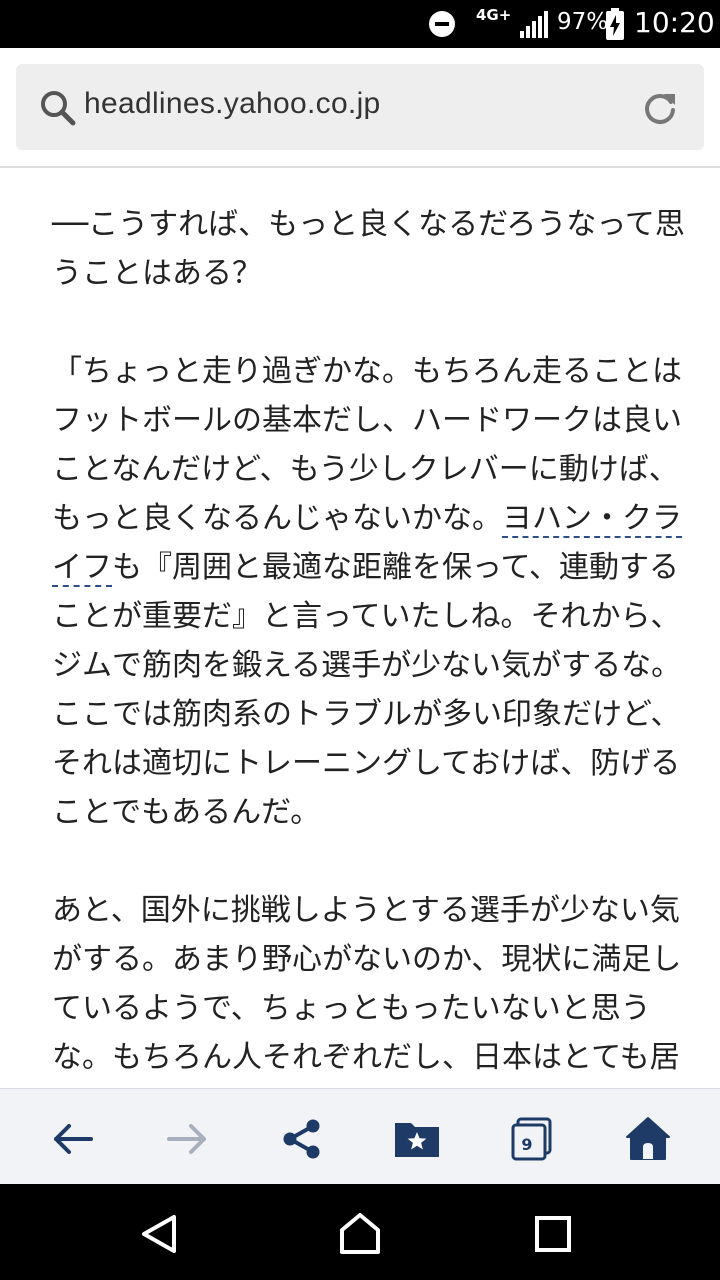 Image resolution: width=720 pixels, height=1280 pixels. I want to click on signal-icon, so click(534, 24).